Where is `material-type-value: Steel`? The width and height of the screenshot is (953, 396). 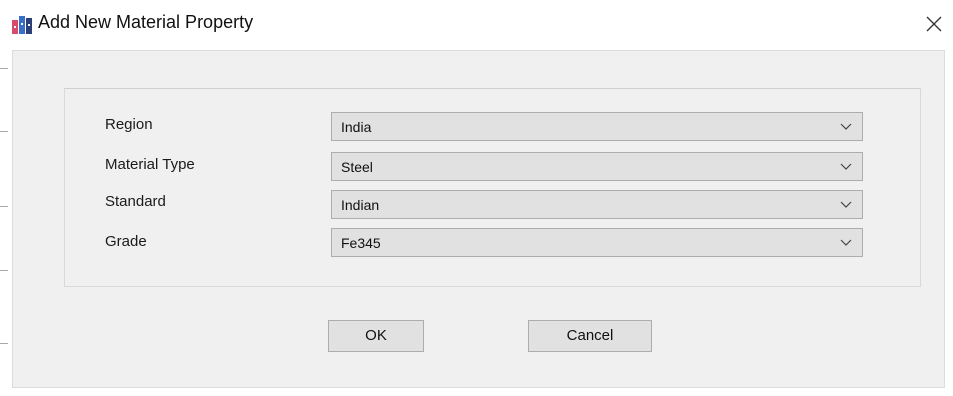 material-type-value: Steel is located at coordinates (357, 167).